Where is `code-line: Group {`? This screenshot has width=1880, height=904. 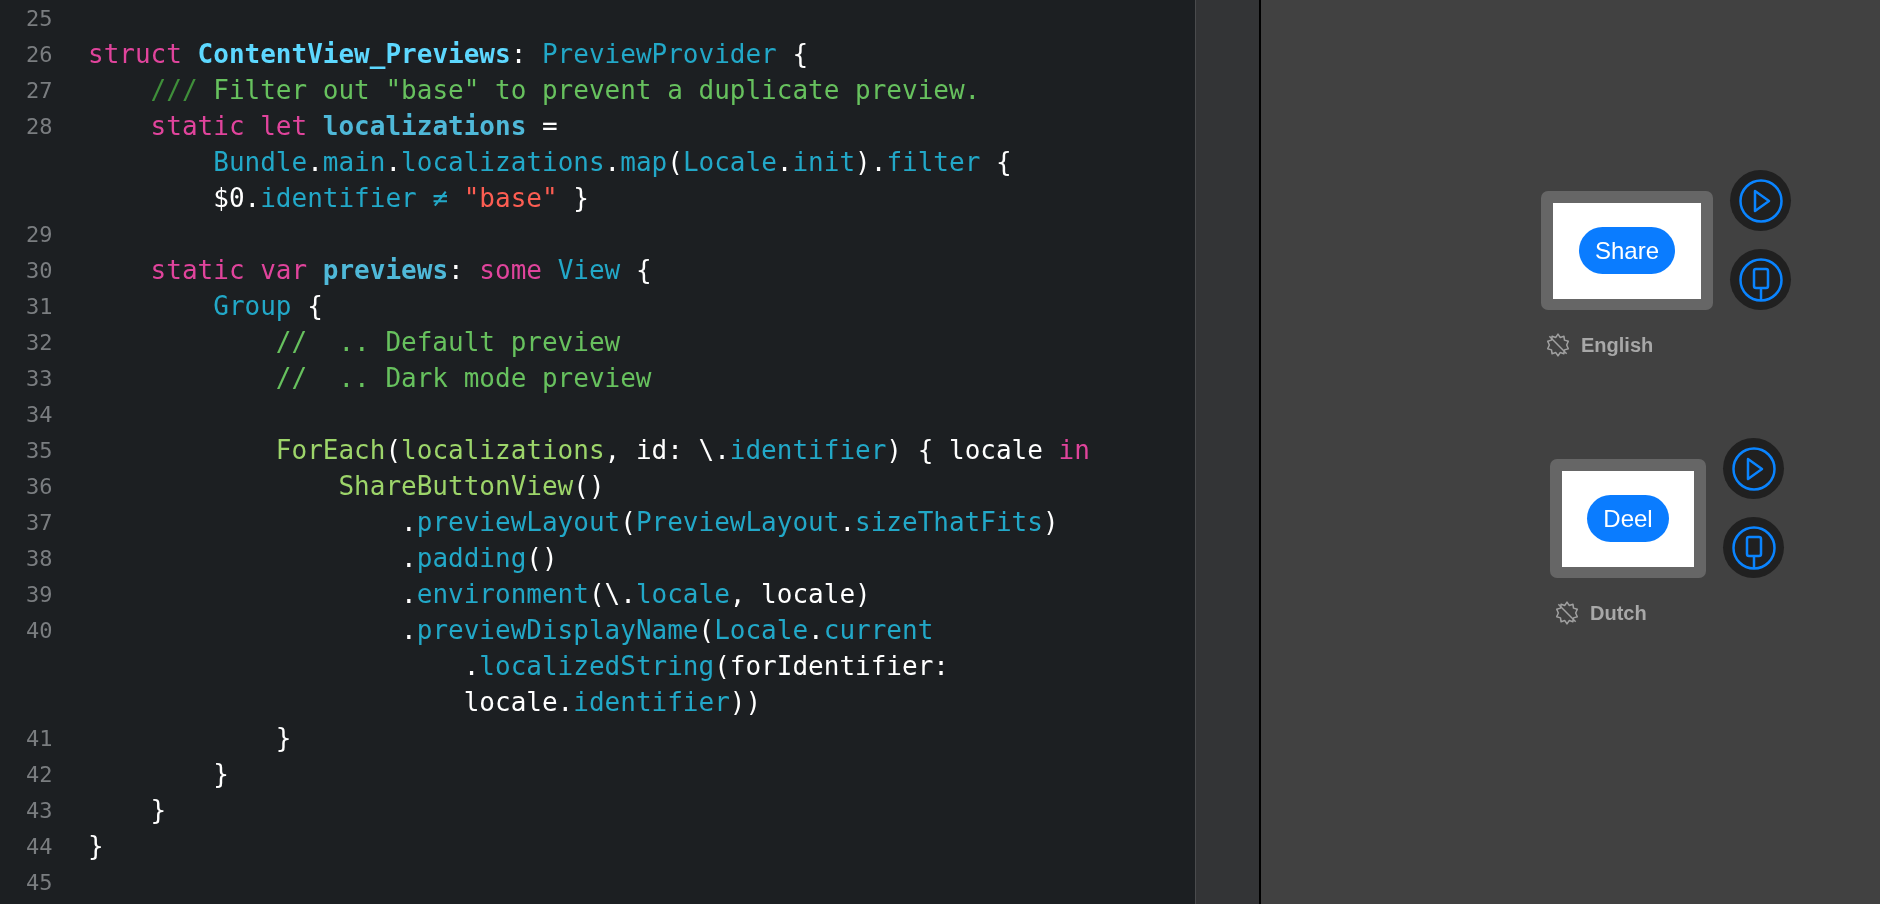 code-line: Group { is located at coordinates (267, 306).